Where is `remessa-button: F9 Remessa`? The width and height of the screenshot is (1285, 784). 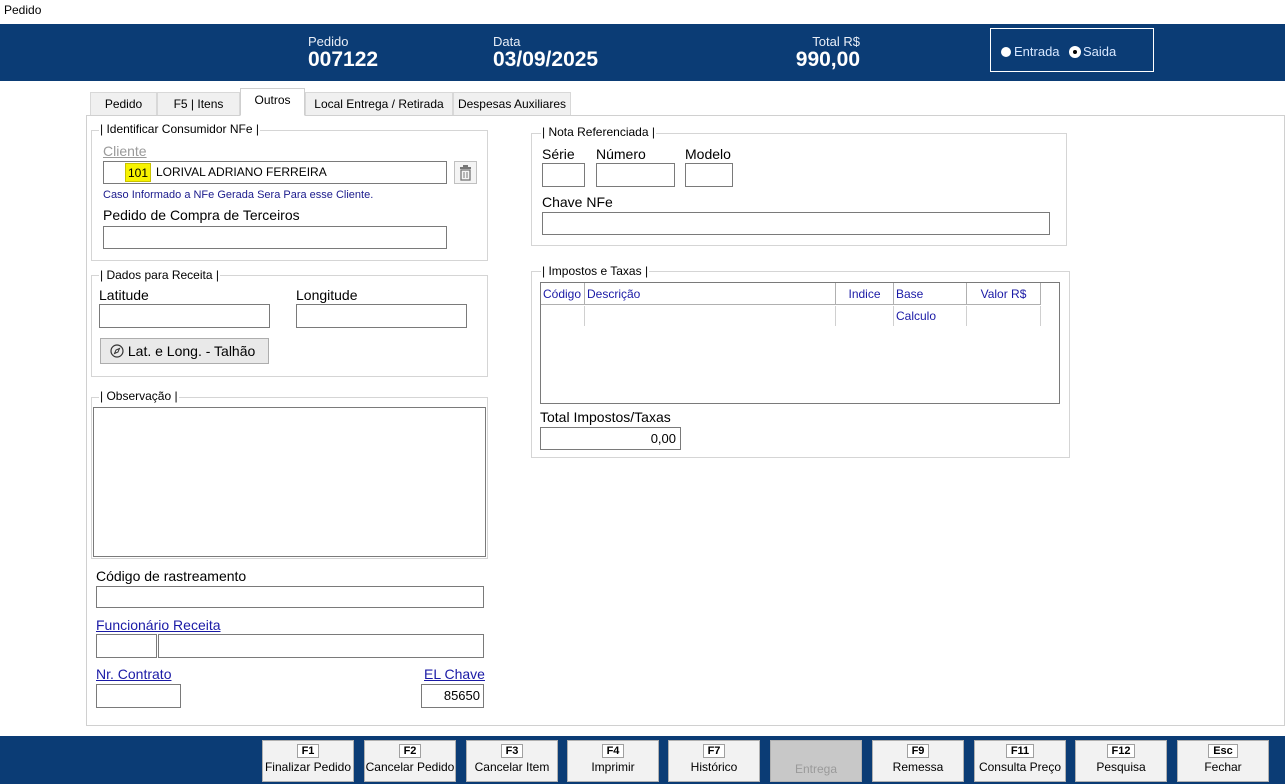 remessa-button: F9 Remessa is located at coordinates (918, 761).